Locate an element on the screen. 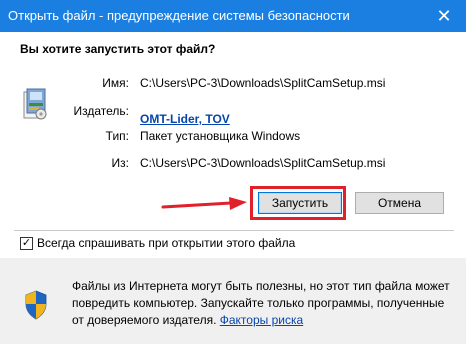  from-label: Из: is located at coordinates (120, 163).